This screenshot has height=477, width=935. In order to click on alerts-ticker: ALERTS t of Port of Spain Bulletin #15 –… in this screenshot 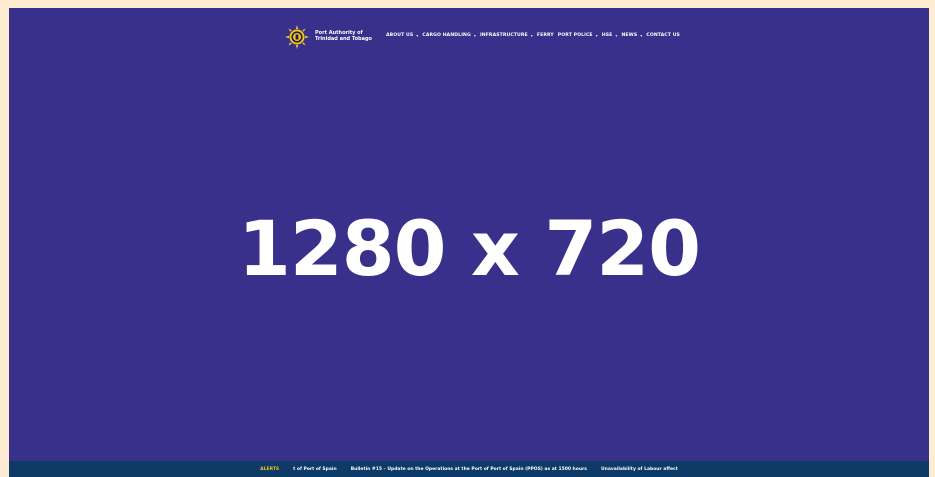, I will do `click(469, 469)`.